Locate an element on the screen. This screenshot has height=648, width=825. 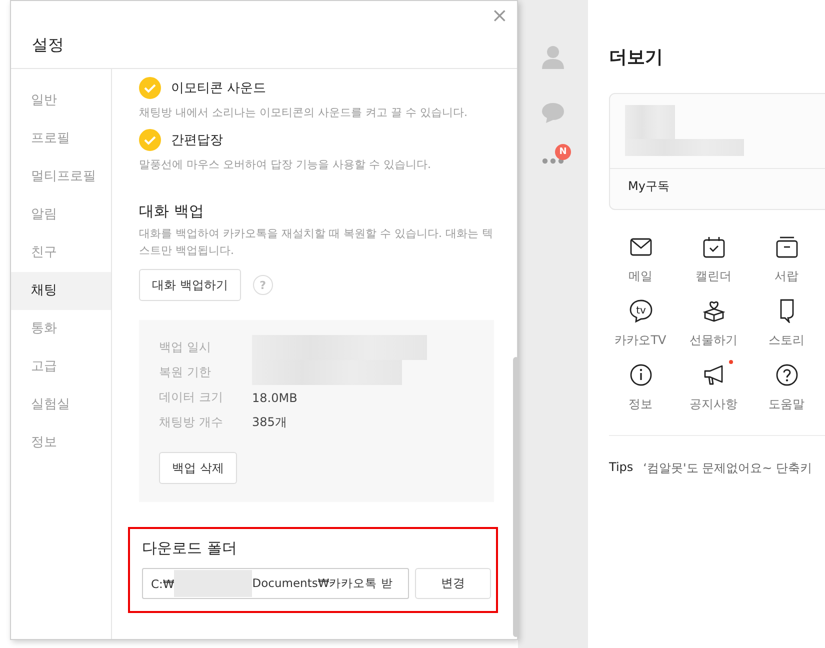
calendar-icon is located at coordinates (713, 247).